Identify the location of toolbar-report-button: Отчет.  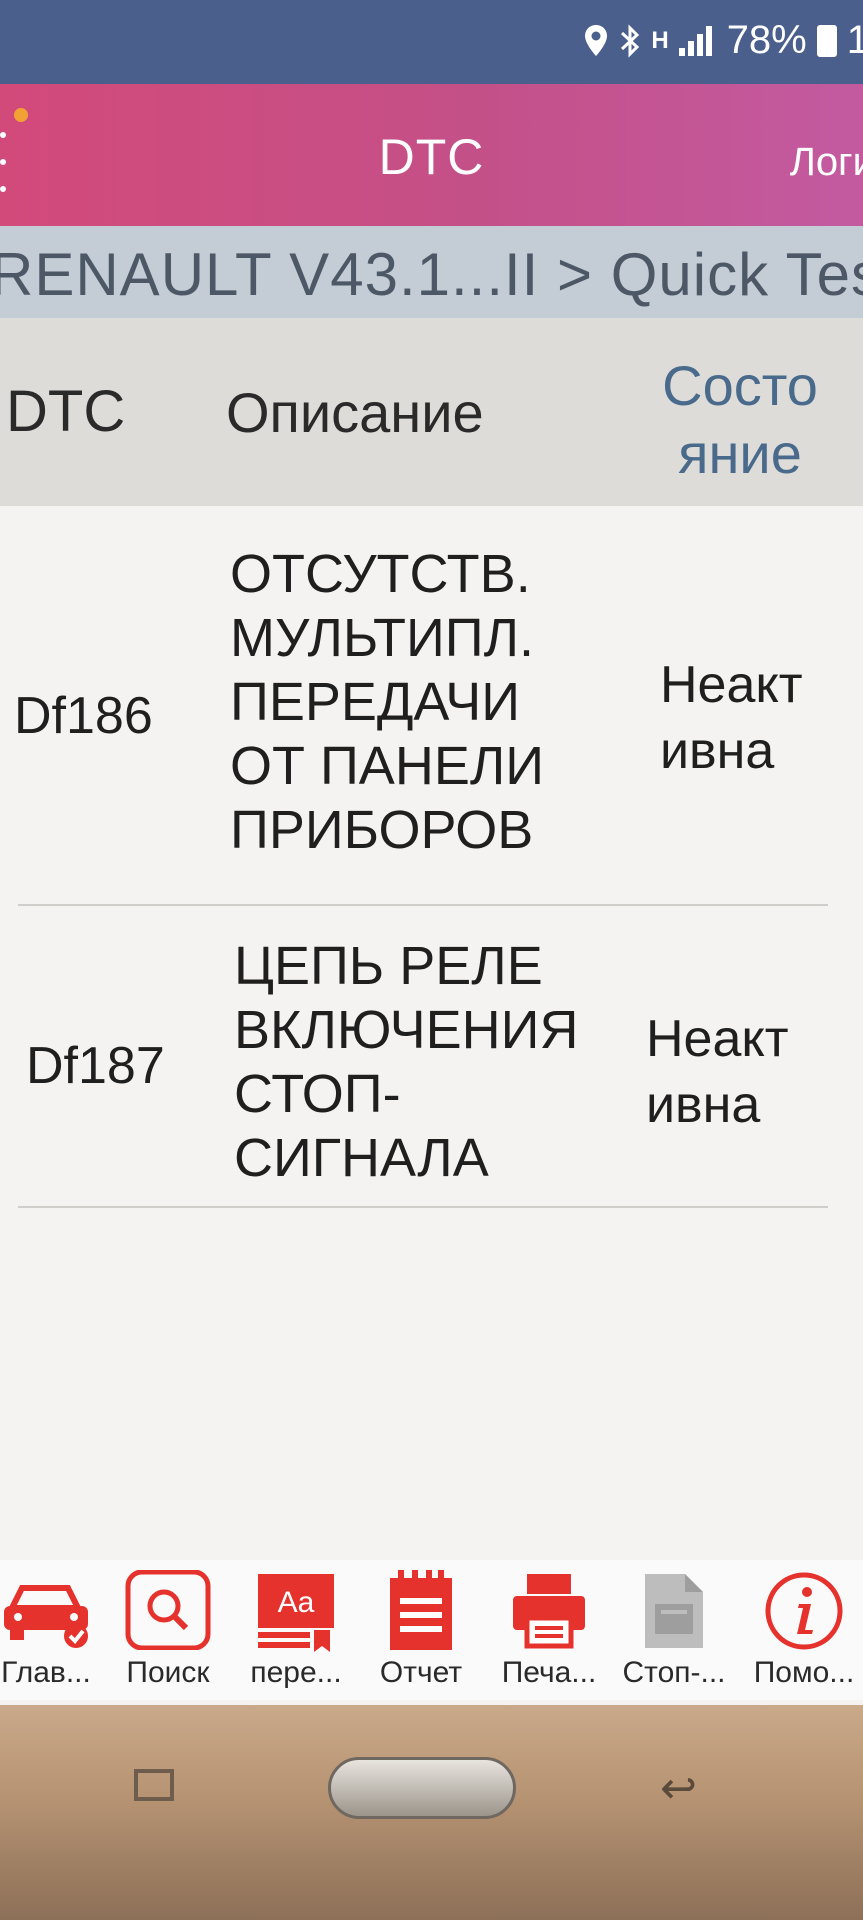
(421, 1630).